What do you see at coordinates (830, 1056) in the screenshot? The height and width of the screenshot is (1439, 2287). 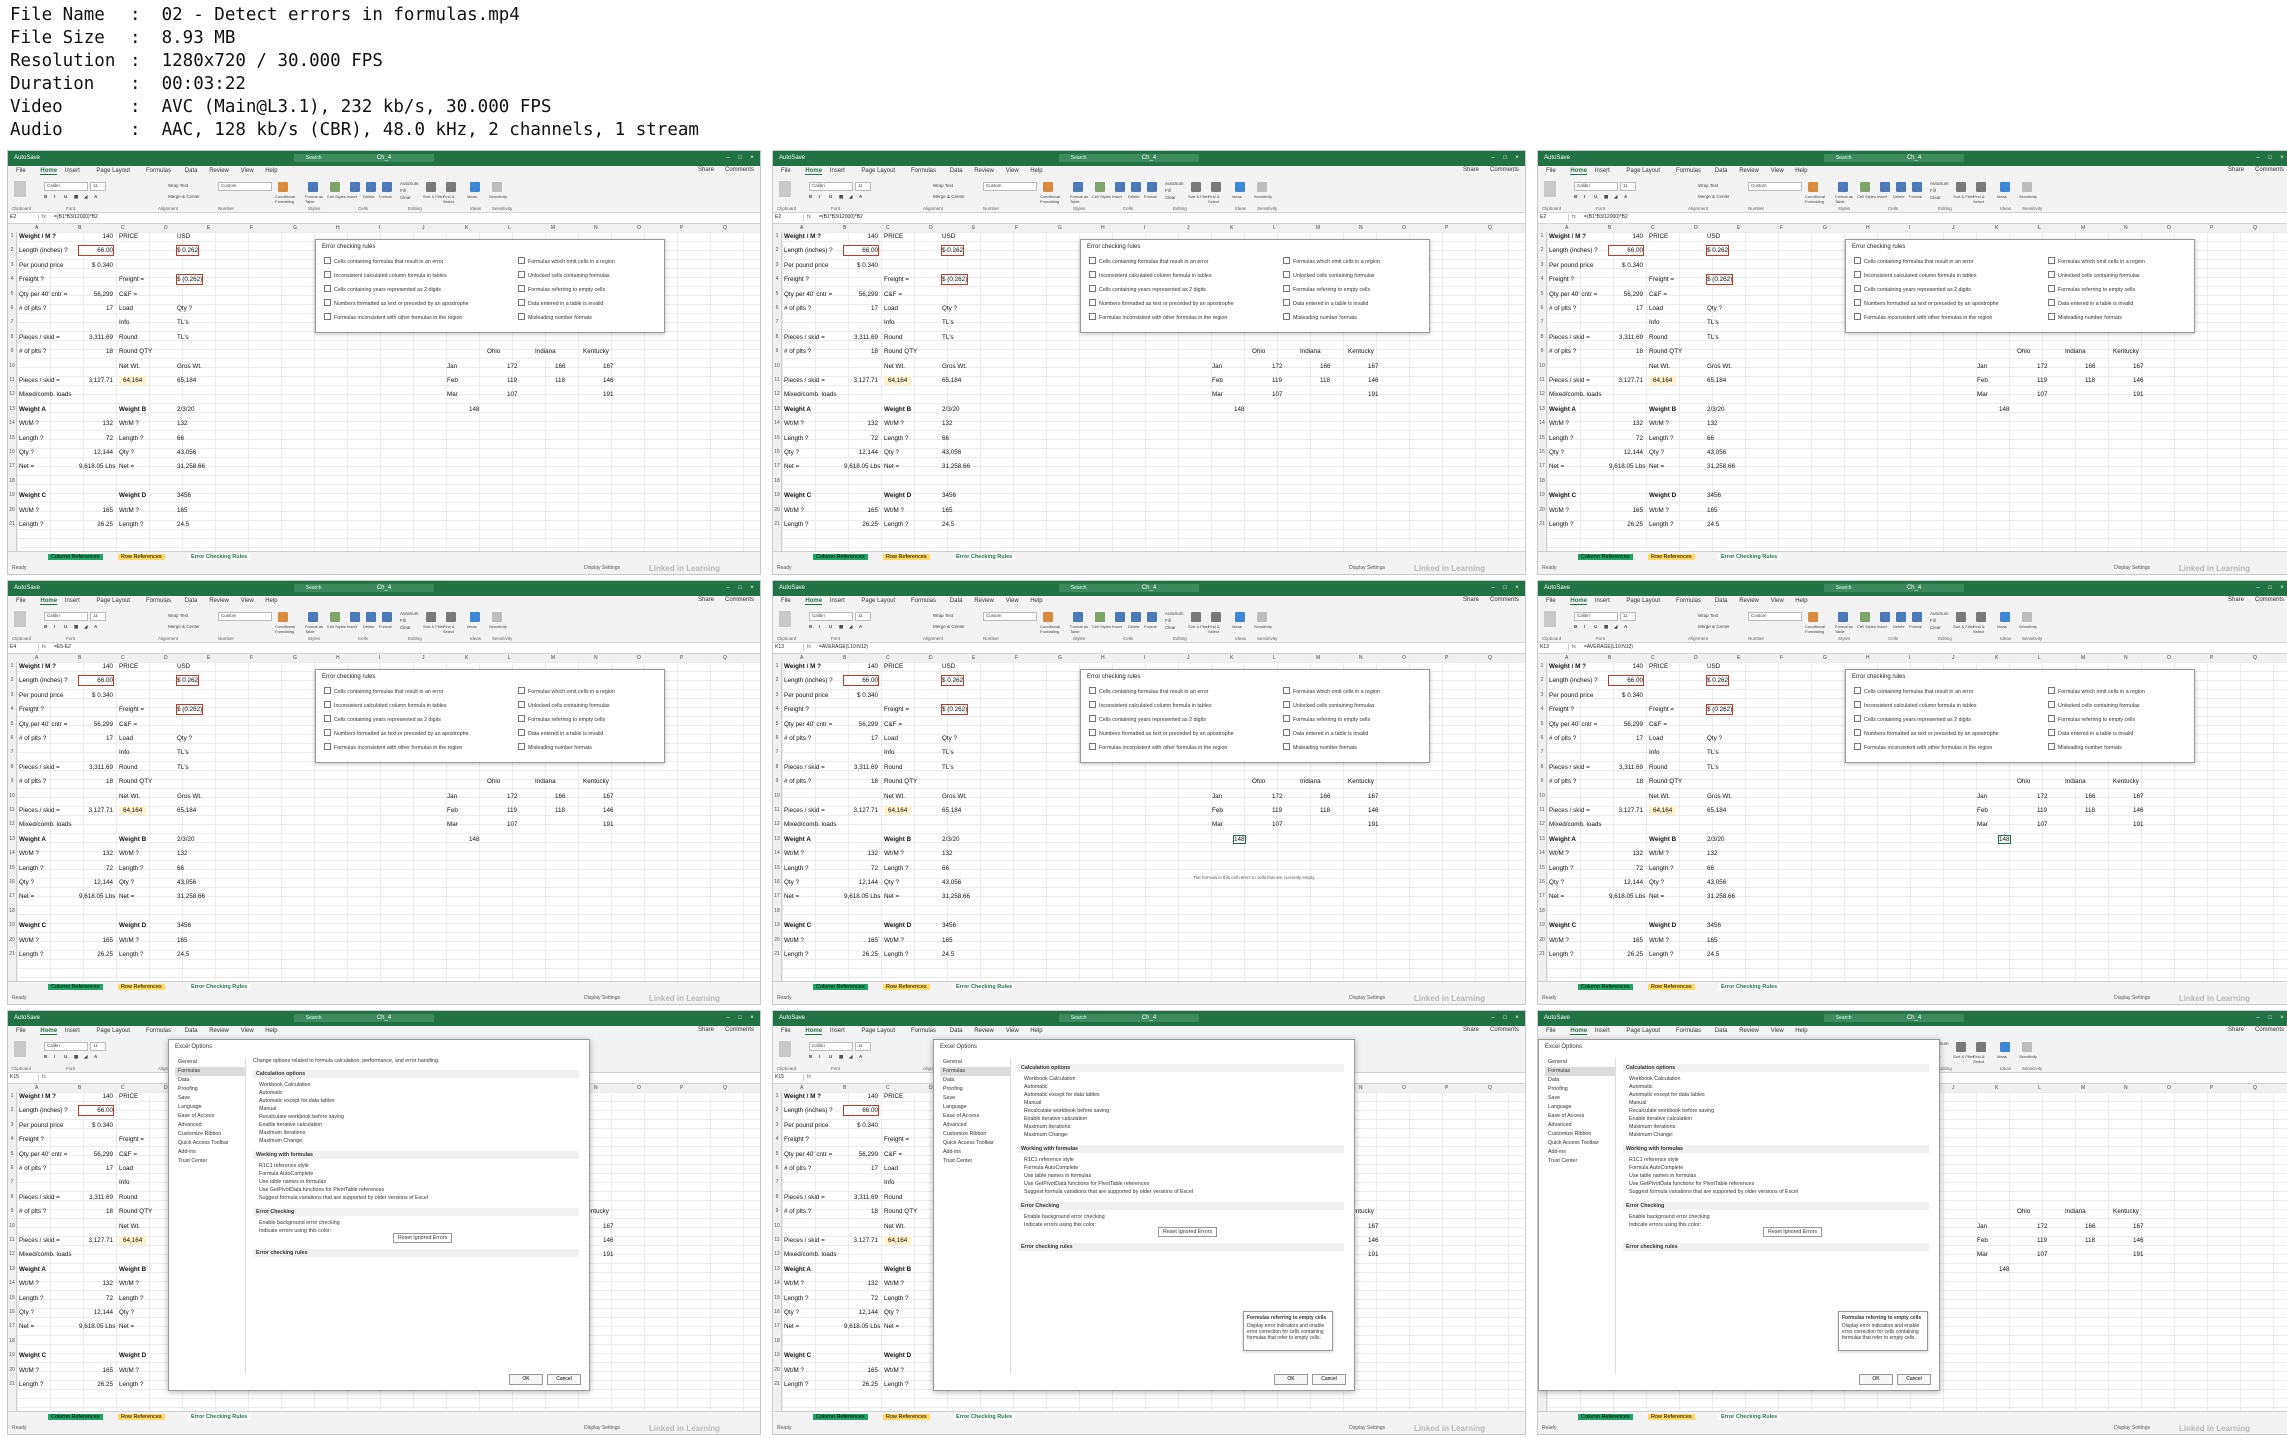 I see `underline-icon: U` at bounding box center [830, 1056].